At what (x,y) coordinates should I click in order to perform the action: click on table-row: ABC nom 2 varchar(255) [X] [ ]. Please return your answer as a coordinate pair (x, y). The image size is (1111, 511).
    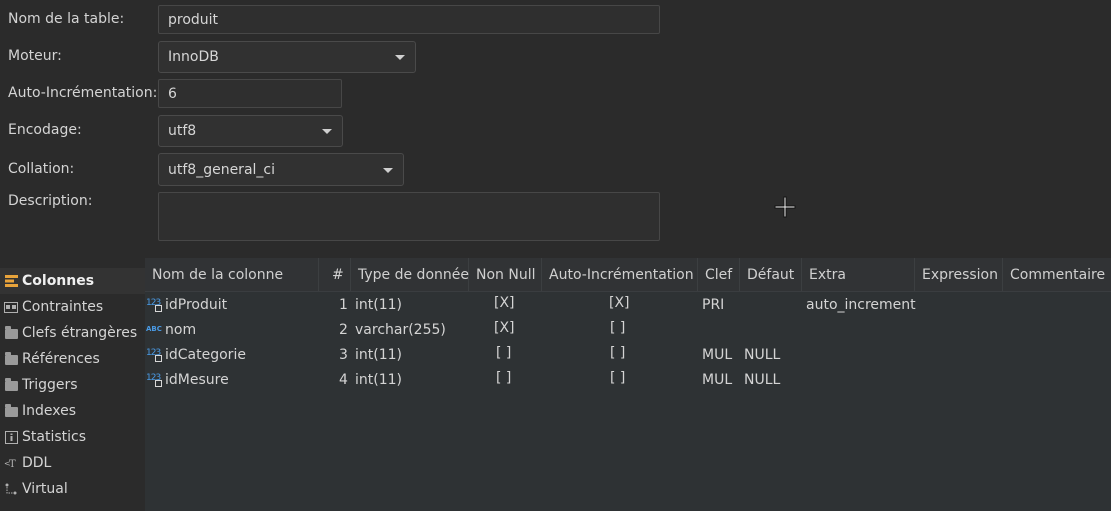
    Looking at the image, I should click on (628, 329).